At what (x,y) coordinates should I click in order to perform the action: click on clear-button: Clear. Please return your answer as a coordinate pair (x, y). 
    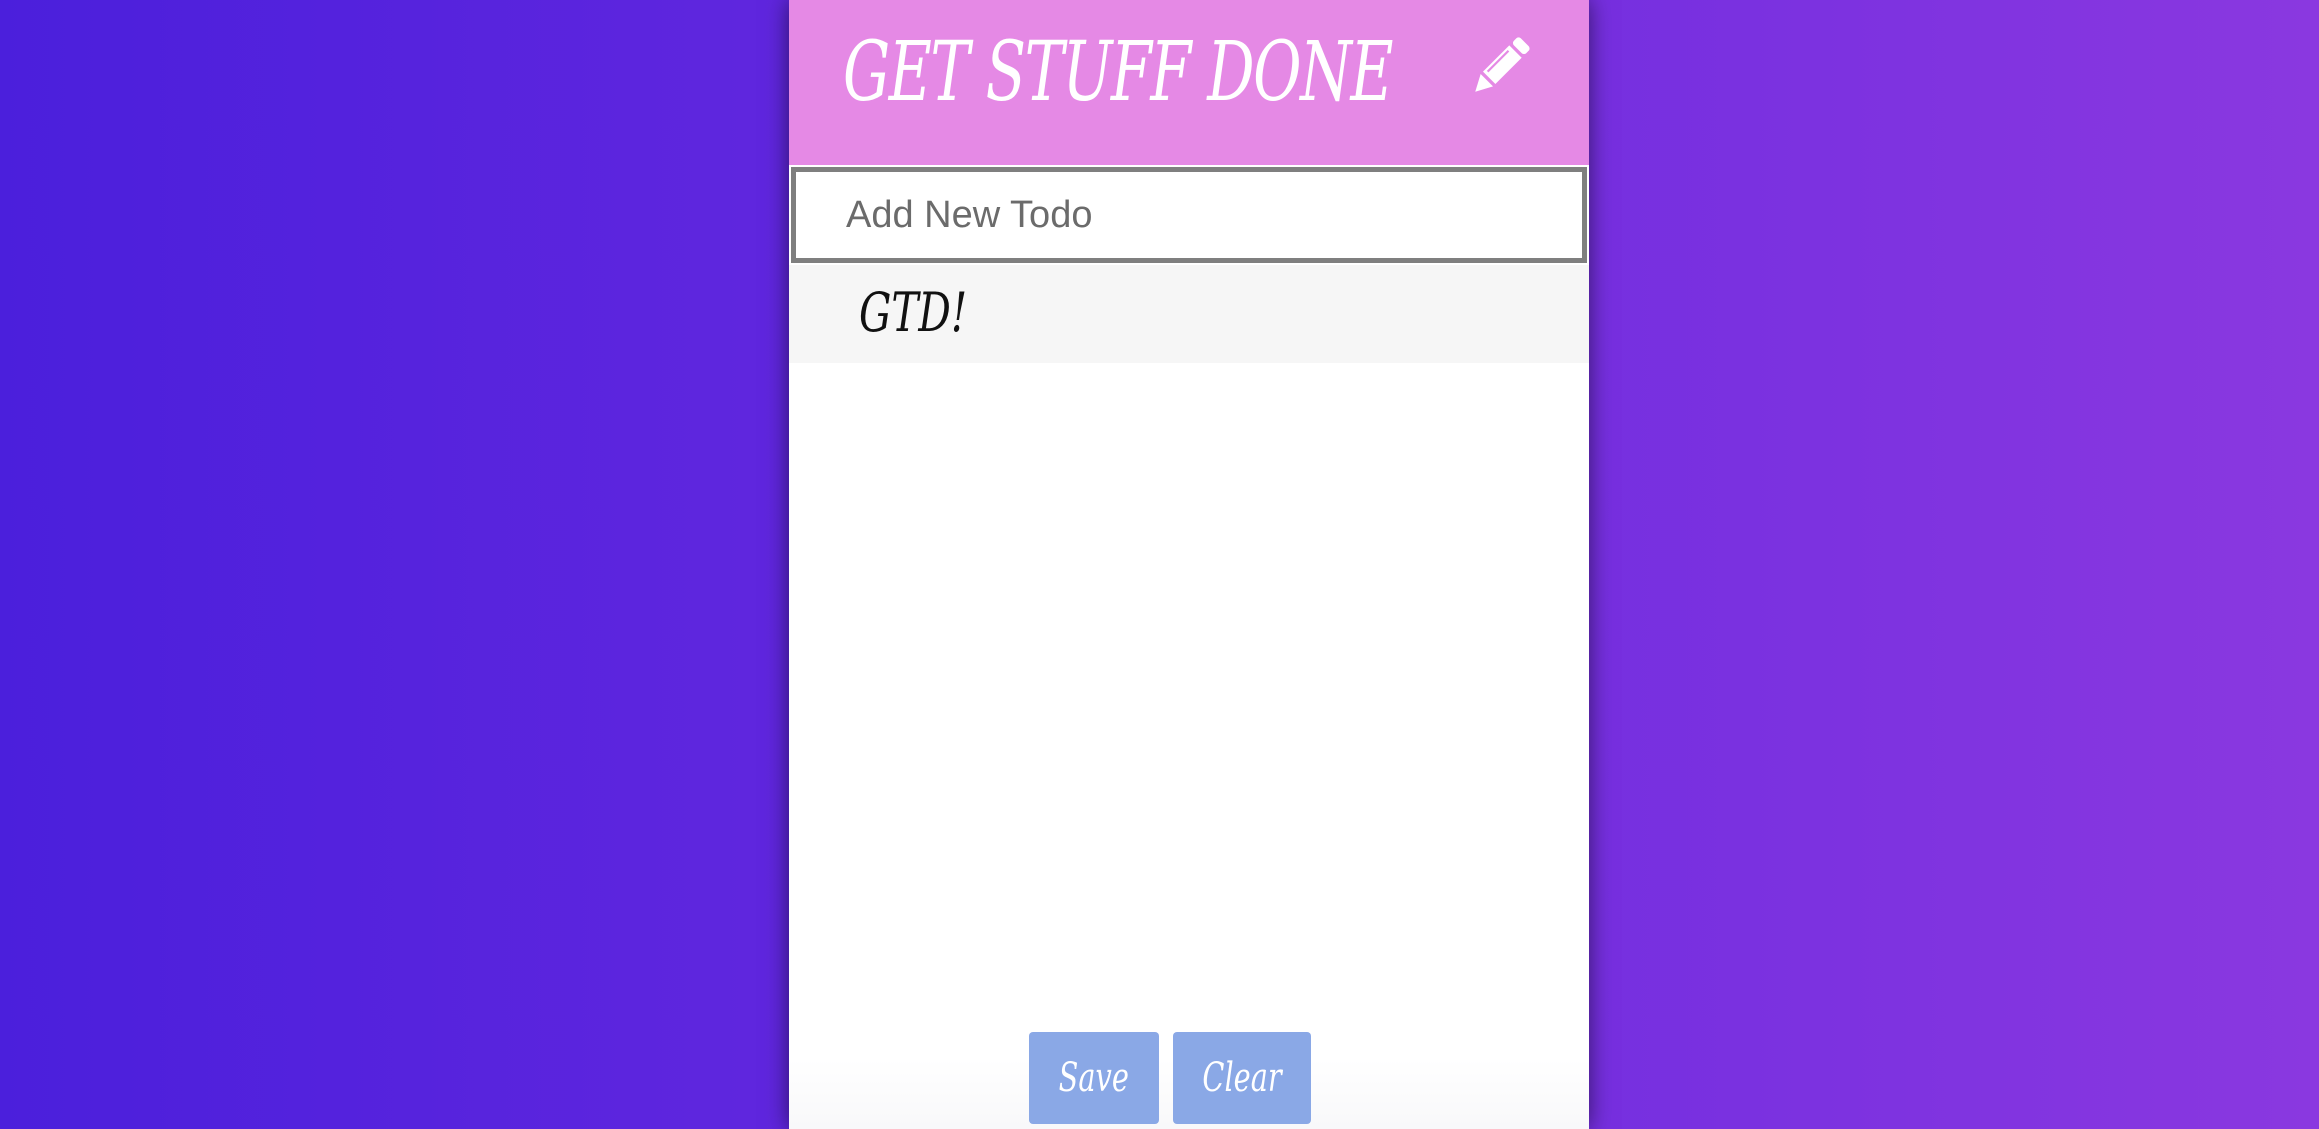
    Looking at the image, I should click on (1242, 1078).